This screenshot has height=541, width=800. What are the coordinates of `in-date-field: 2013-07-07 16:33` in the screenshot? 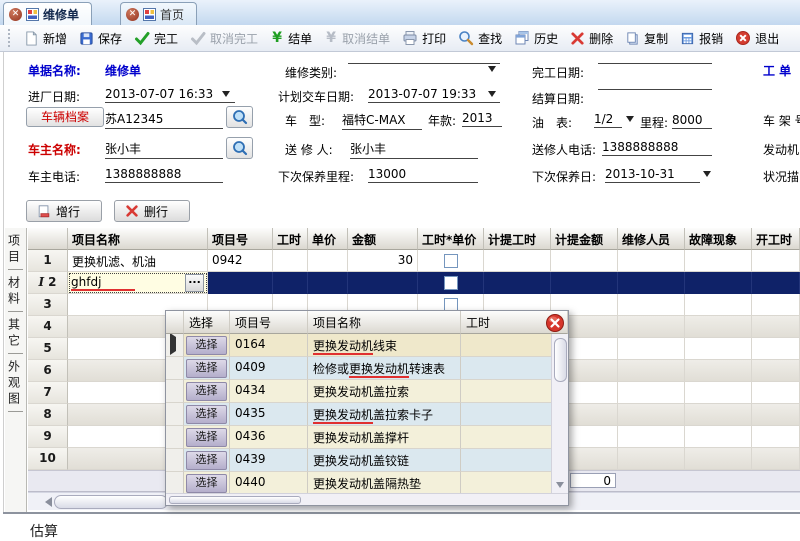 It's located at (170, 95).